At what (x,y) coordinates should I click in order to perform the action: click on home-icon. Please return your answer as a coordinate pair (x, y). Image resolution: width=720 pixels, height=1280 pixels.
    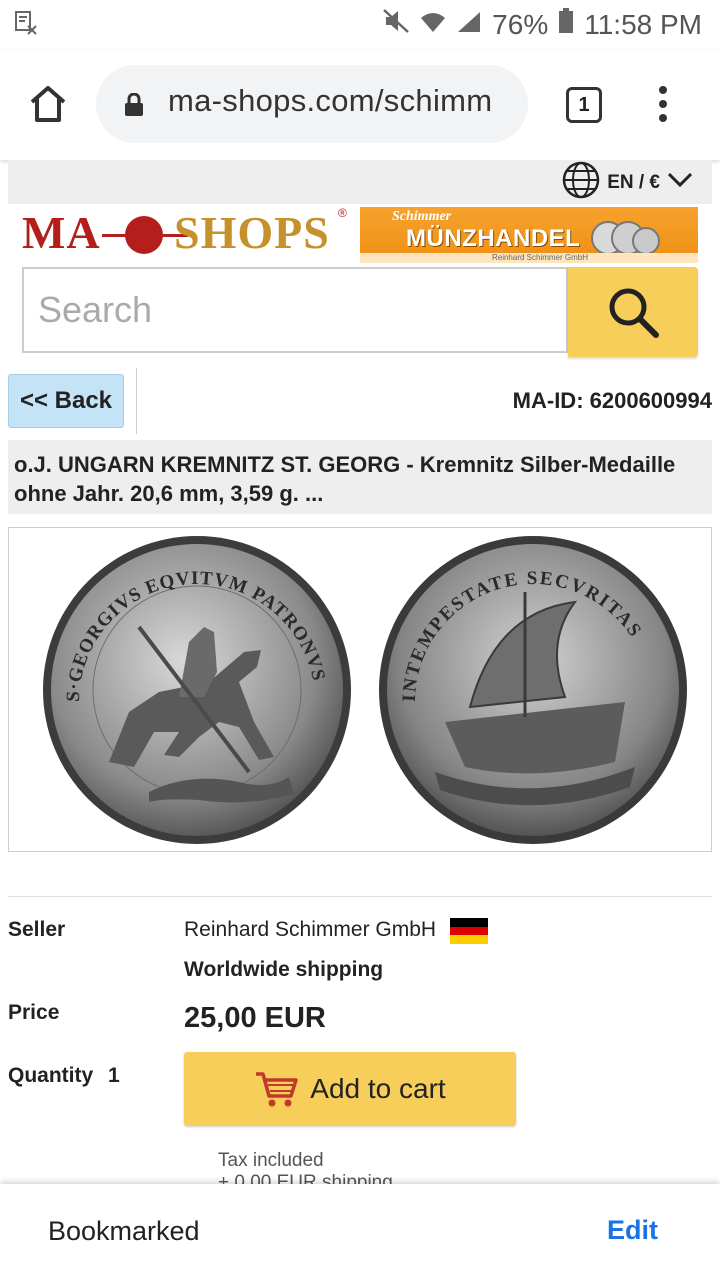
    Looking at the image, I should click on (48, 104).